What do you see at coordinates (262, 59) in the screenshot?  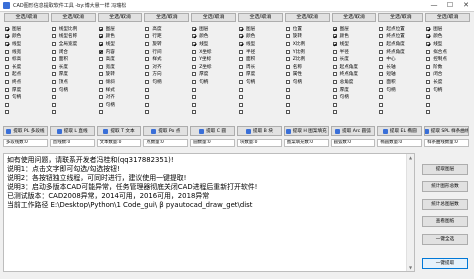 I see `option-item: 面积` at bounding box center [262, 59].